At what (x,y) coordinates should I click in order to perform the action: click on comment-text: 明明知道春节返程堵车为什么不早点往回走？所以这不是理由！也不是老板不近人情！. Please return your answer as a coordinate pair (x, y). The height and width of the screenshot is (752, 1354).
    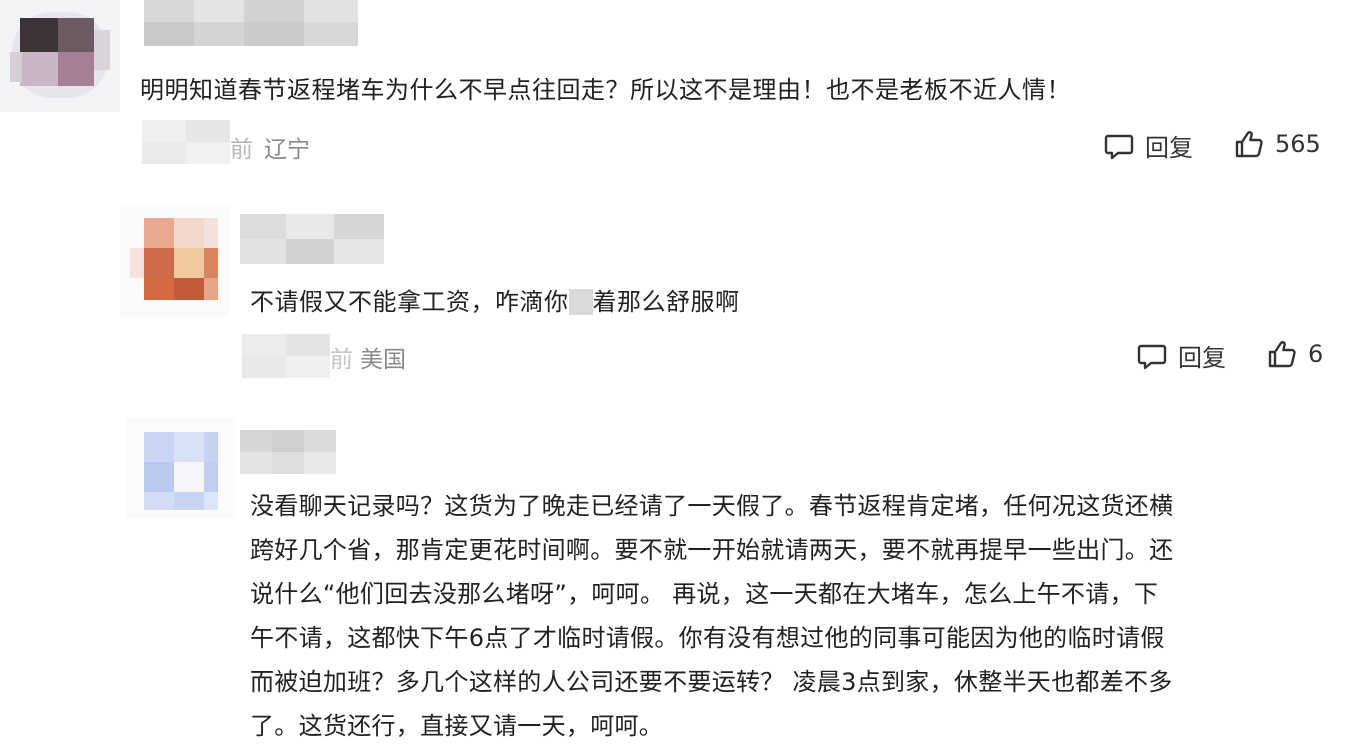
    Looking at the image, I should click on (605, 90).